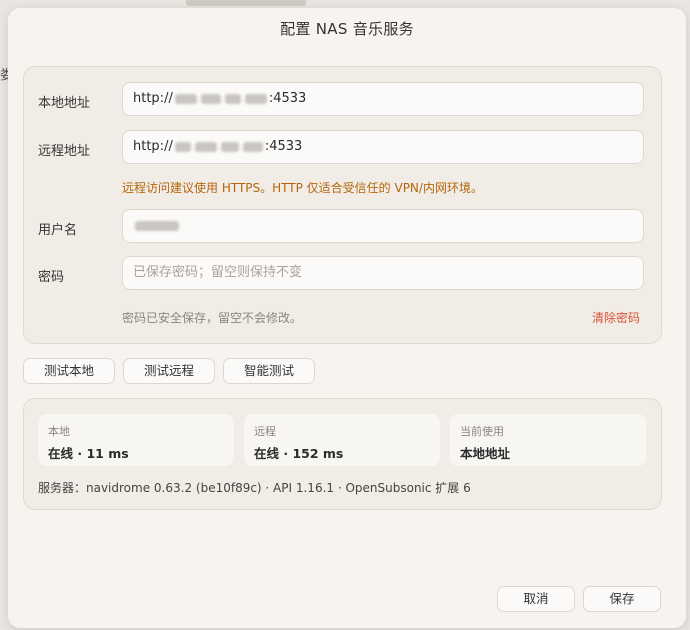  I want to click on password-placeholder: 已保存密码；留空则保持不变, so click(218, 272).